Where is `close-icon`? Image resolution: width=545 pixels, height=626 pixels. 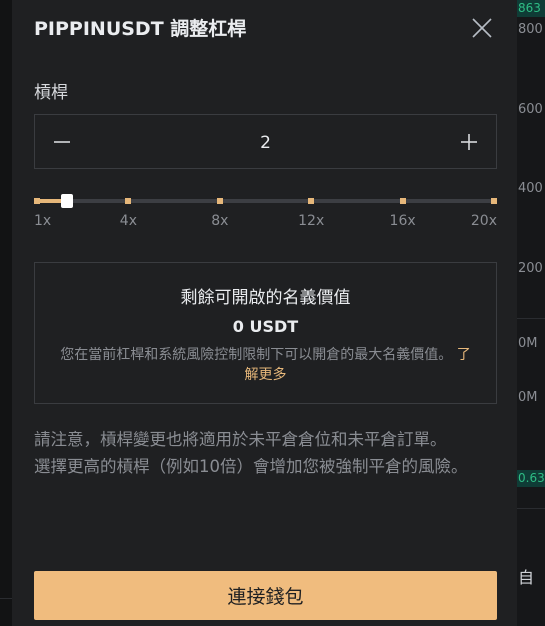
close-icon is located at coordinates (482, 28).